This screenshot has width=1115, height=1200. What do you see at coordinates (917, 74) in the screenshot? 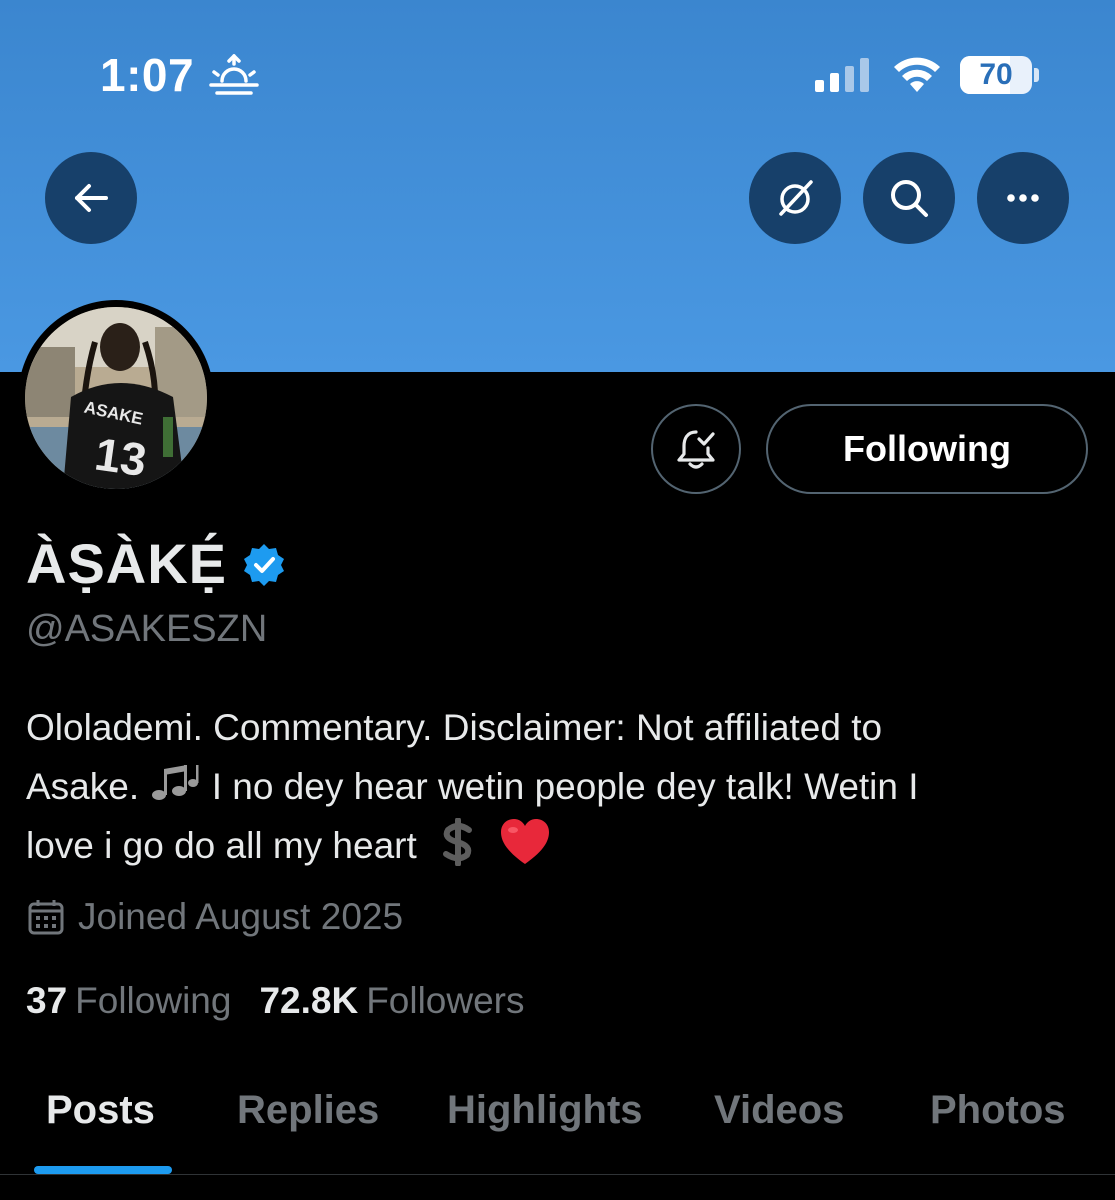
I see `wifi-icon` at bounding box center [917, 74].